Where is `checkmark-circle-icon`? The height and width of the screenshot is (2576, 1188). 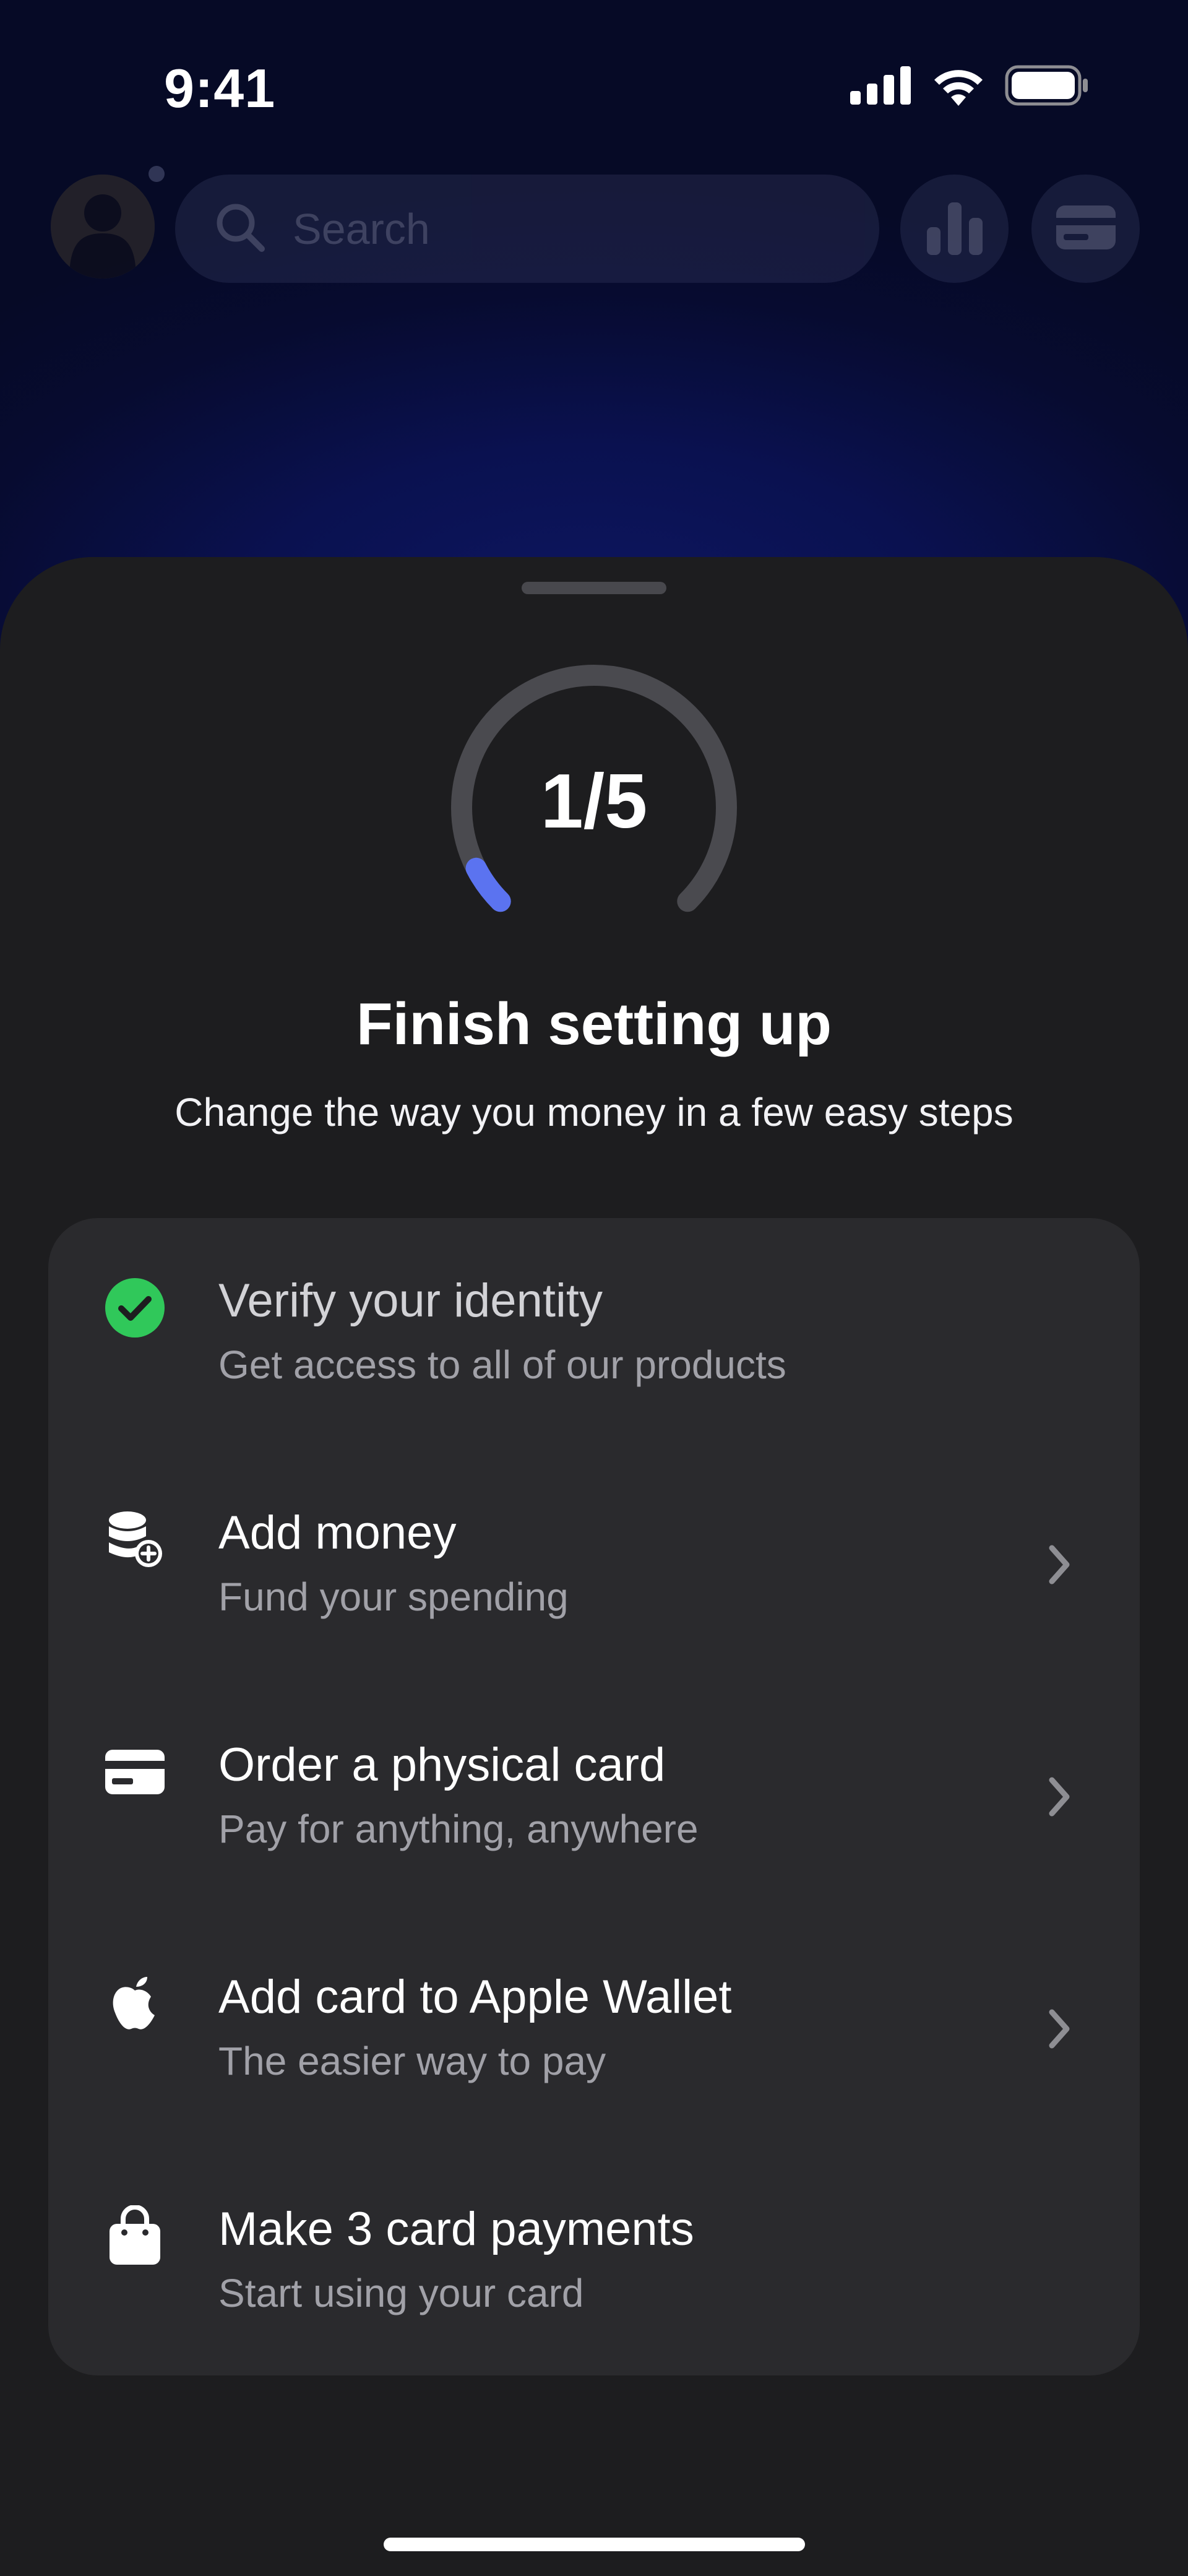
checkmark-circle-icon is located at coordinates (135, 1308).